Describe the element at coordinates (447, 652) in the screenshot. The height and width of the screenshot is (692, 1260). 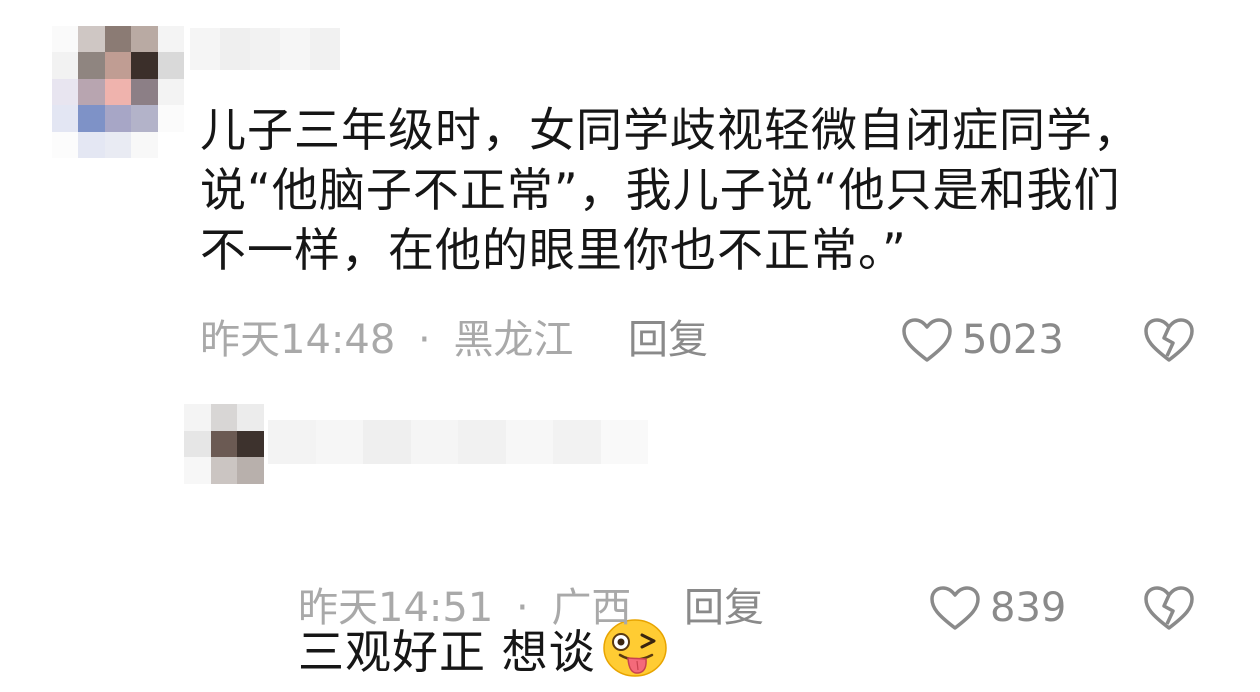
I see `comment-text-content: 三观好正 想谈` at that location.